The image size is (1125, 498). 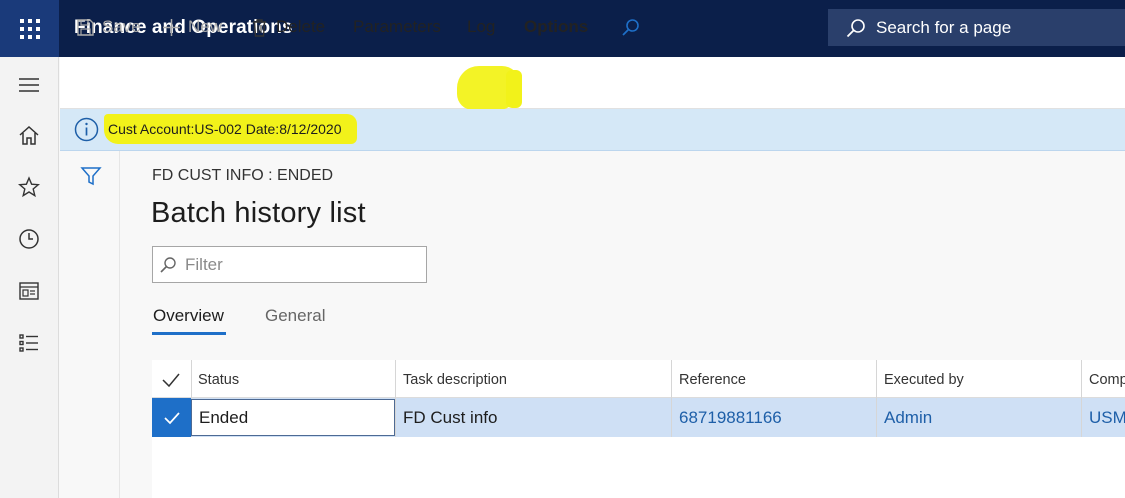 I want to click on grid-header, so click(x=638, y=379).